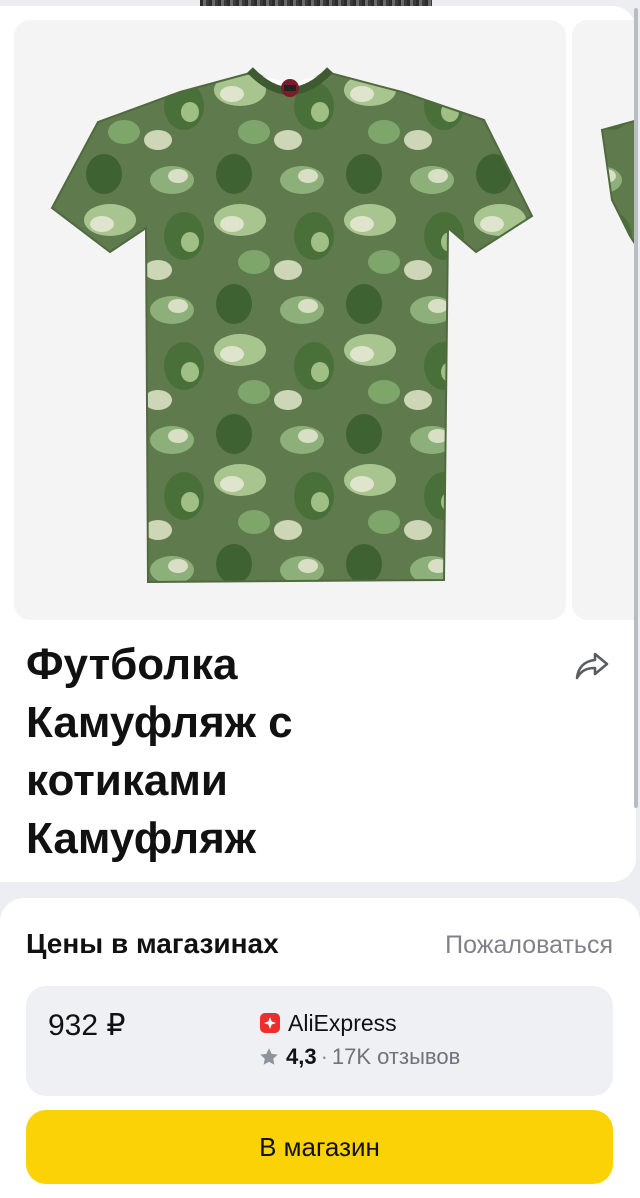 The height and width of the screenshot is (1198, 640). I want to click on share-arrow-icon, so click(592, 666).